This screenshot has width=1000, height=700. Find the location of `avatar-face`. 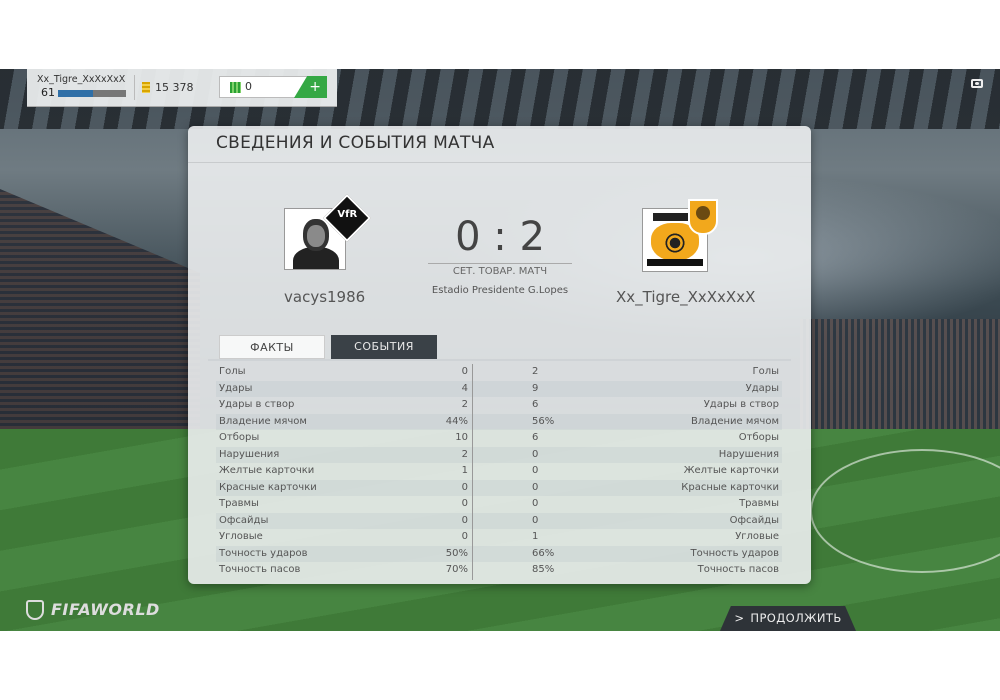

avatar-face is located at coordinates (316, 236).